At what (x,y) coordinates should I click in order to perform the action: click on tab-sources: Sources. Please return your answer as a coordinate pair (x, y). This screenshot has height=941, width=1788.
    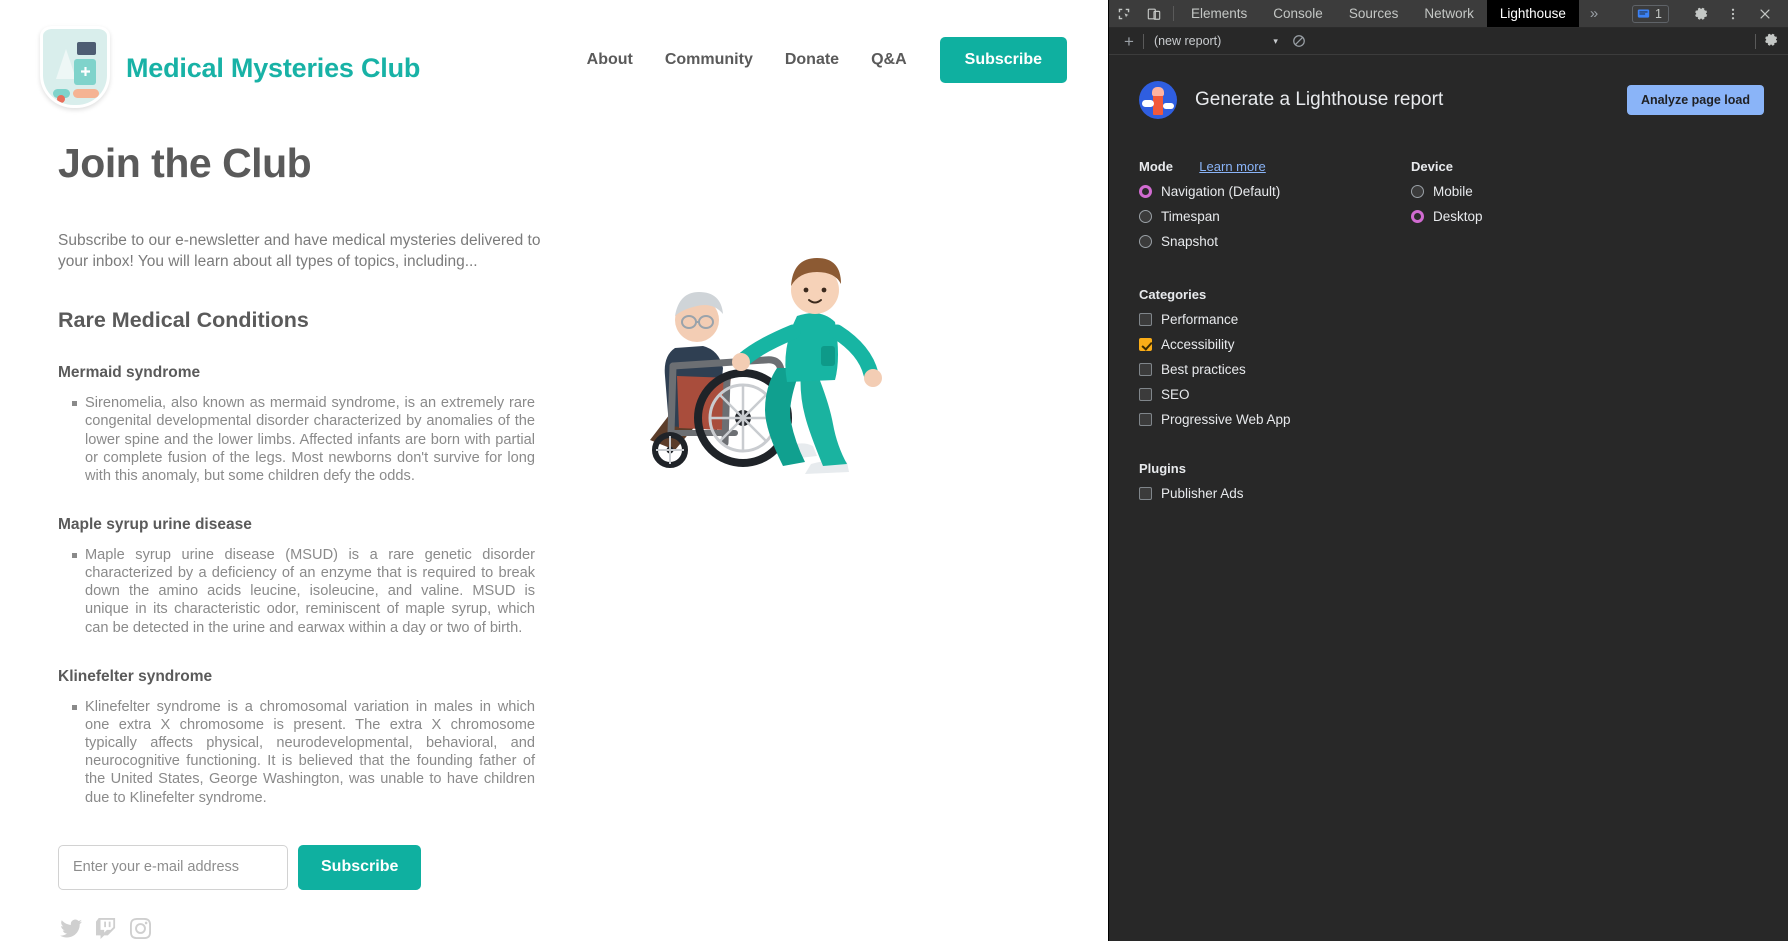
    Looking at the image, I should click on (1374, 13).